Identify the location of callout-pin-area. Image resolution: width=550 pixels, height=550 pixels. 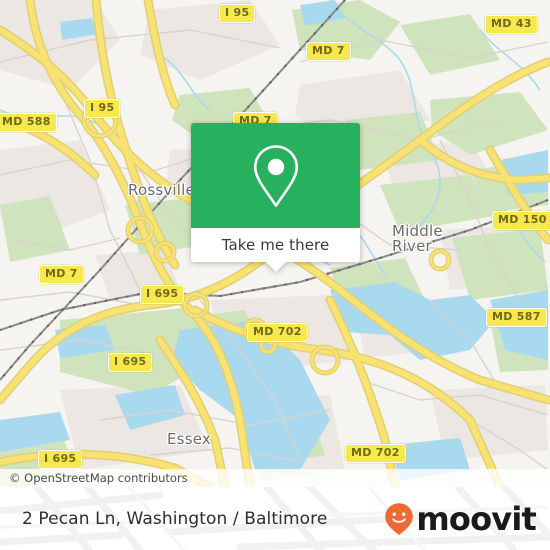
(275, 175).